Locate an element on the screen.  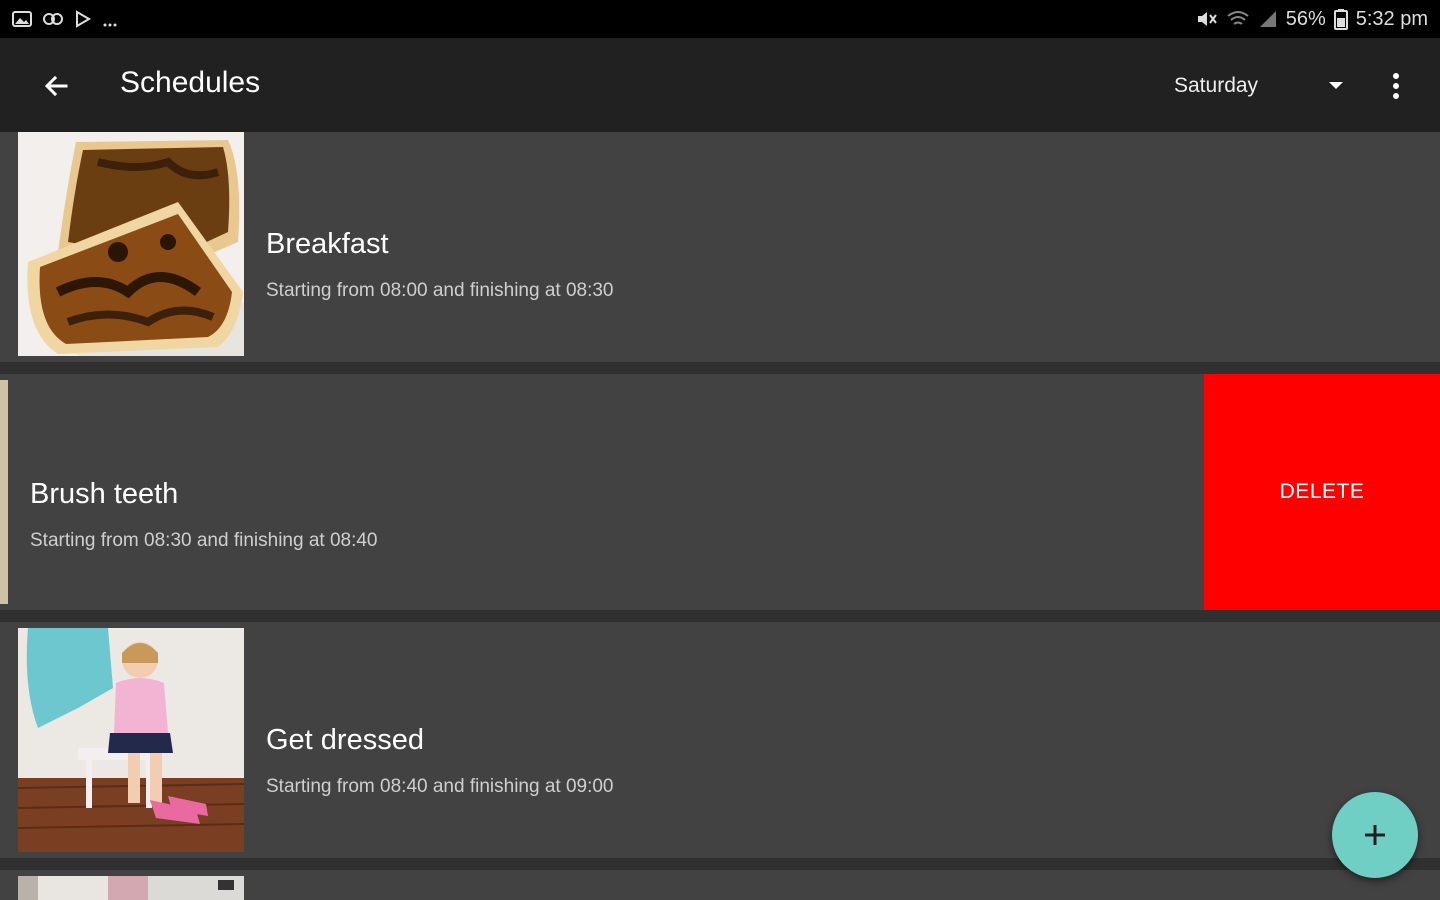
schedule-title: Brush teeth is located at coordinates (104, 494).